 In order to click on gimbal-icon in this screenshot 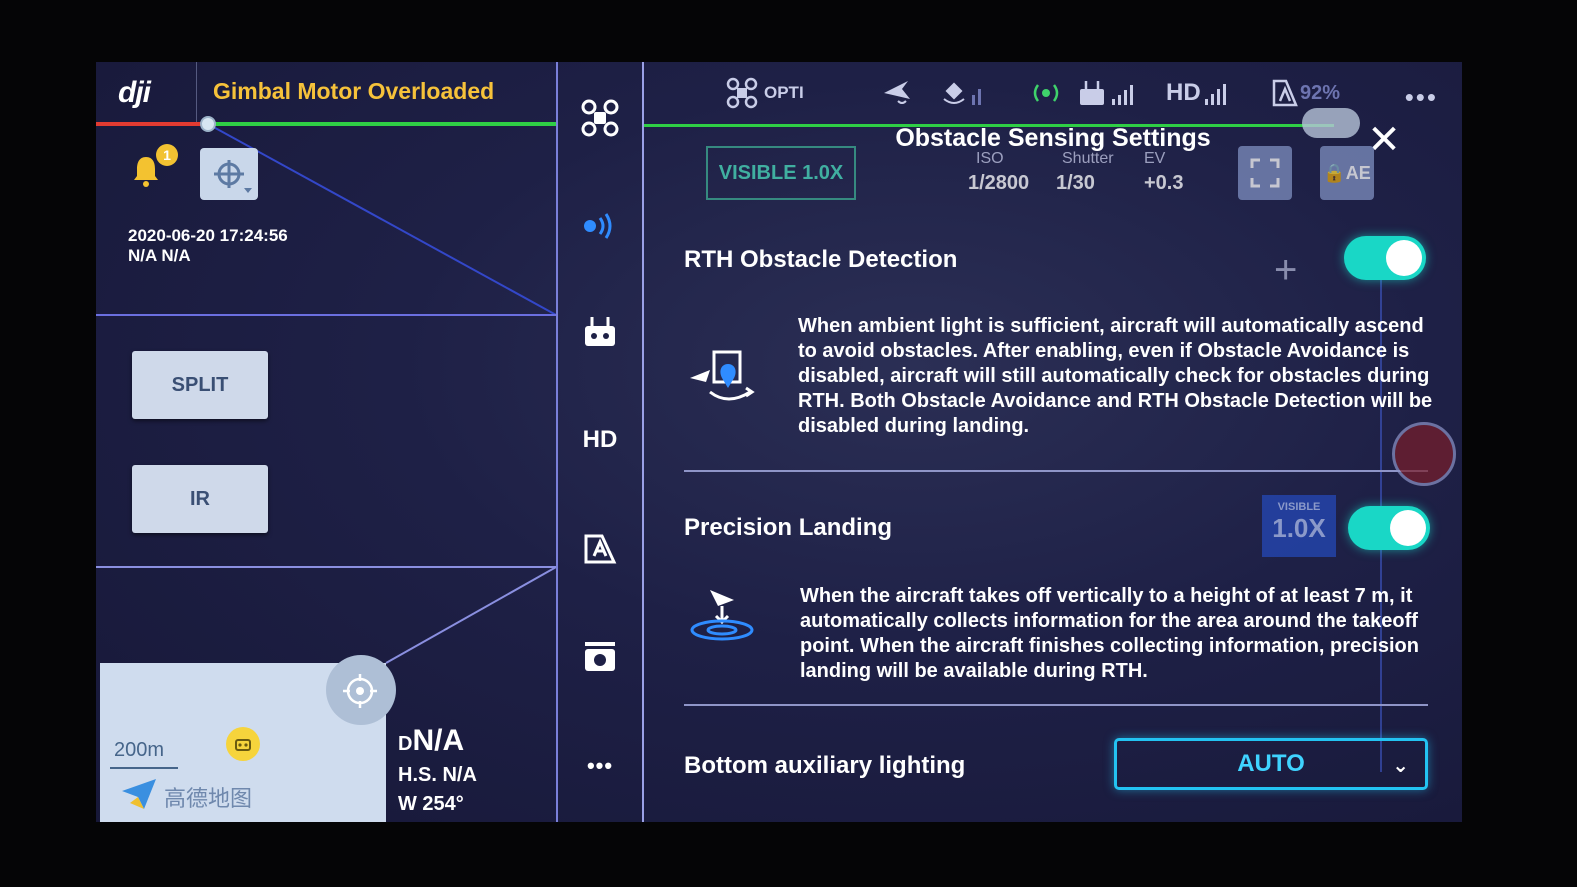, I will do `click(233, 176)`.